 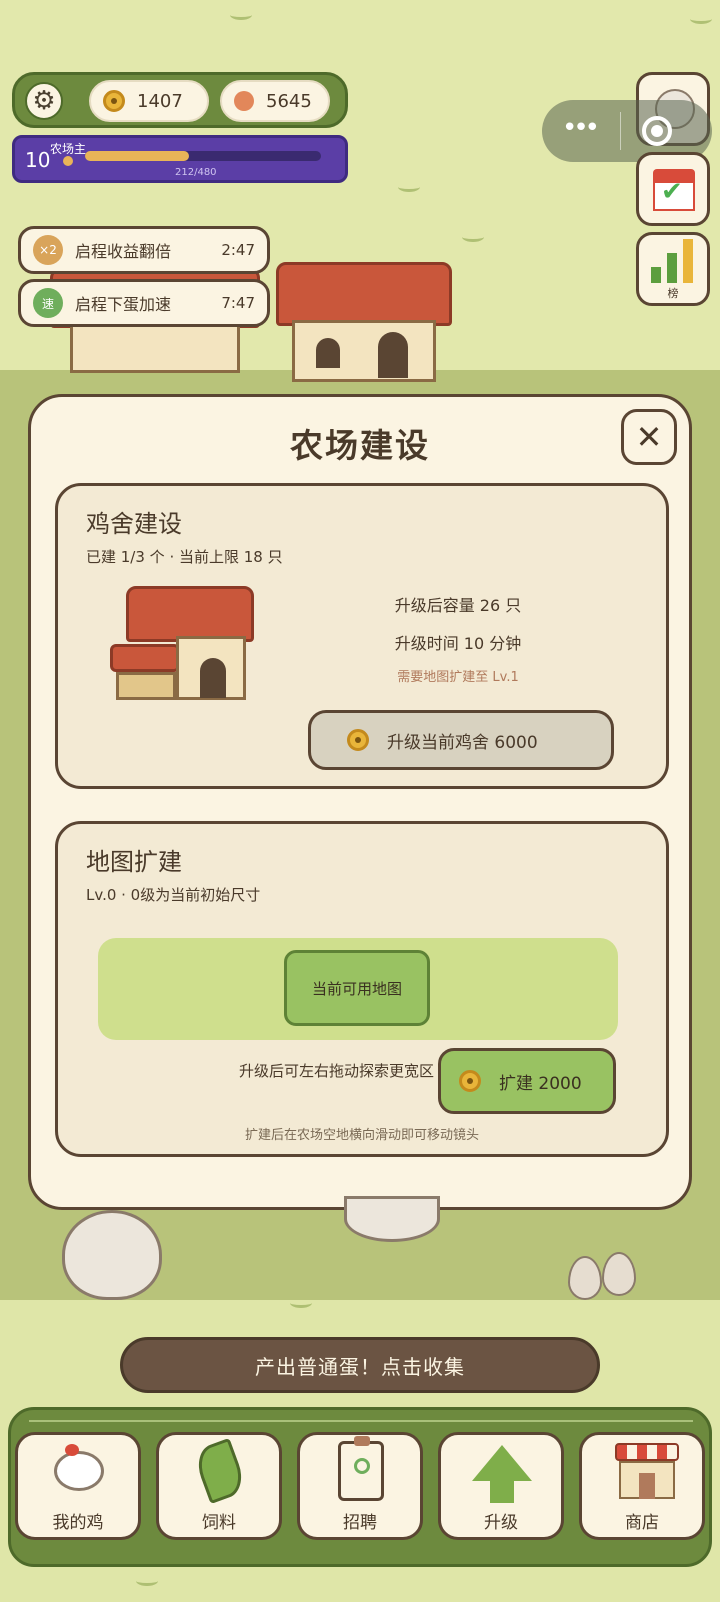 What do you see at coordinates (458, 643) in the screenshot?
I see `upgrade-time: 升级时间 10 分钟` at bounding box center [458, 643].